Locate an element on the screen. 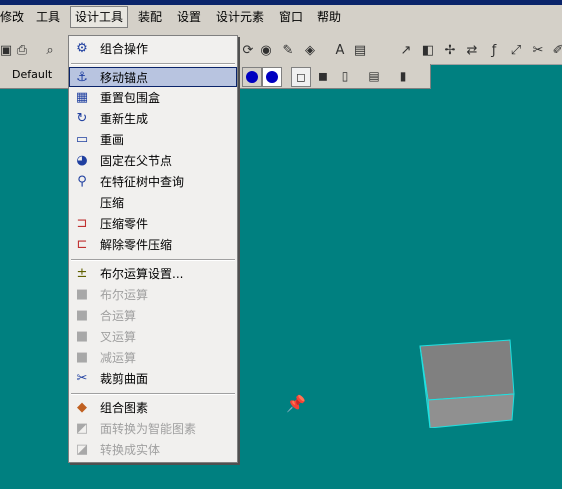  function-icon: ƒ is located at coordinates (494, 51).